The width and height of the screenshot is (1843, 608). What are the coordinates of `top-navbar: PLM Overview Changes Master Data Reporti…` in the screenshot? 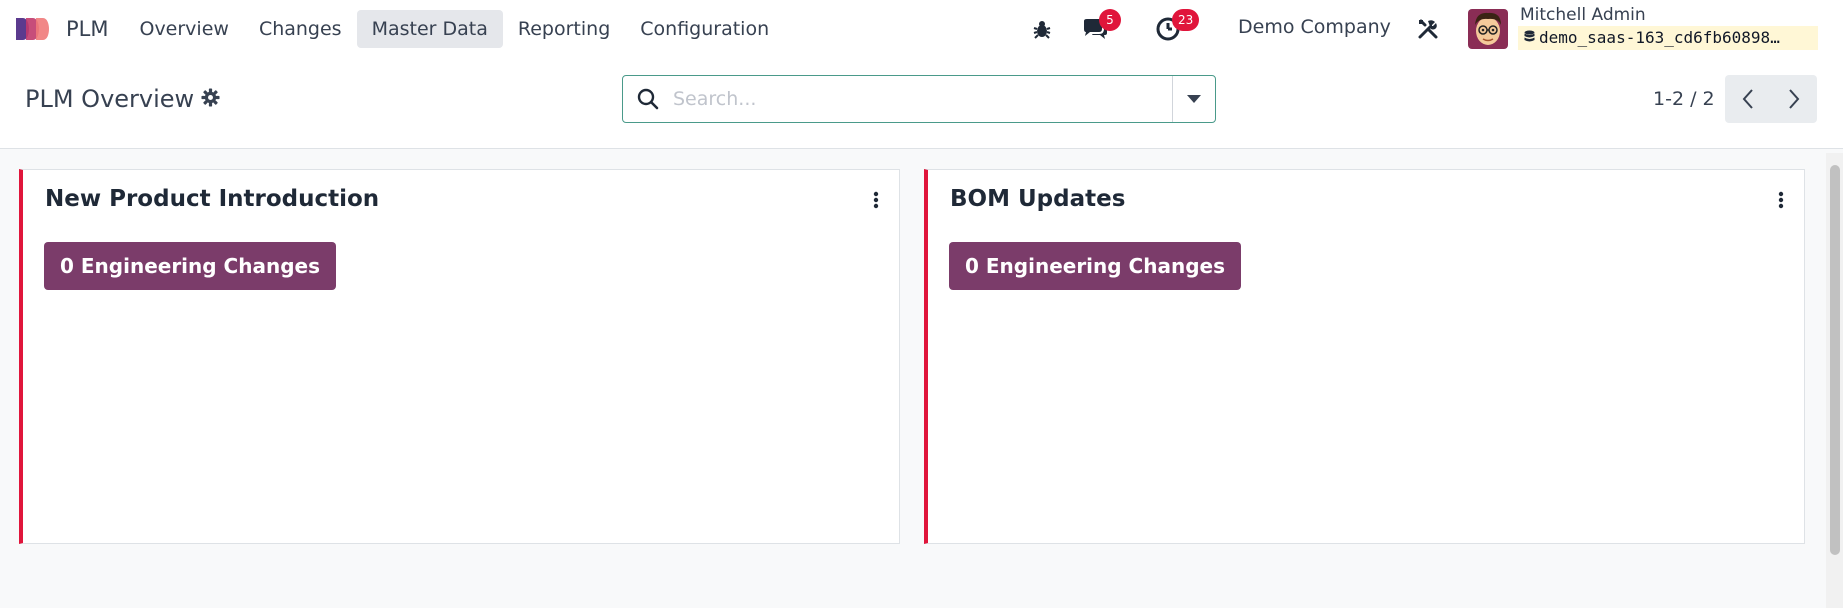 It's located at (921, 29).